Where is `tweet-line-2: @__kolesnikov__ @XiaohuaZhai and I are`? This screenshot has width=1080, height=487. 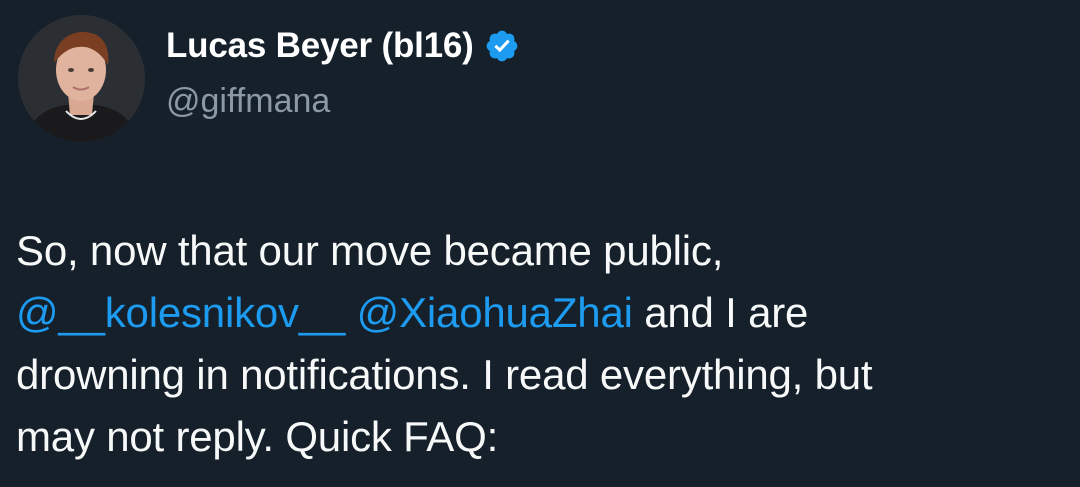 tweet-line-2: @__kolesnikov__ @XiaohuaZhai and I are is located at coordinates (541, 313).